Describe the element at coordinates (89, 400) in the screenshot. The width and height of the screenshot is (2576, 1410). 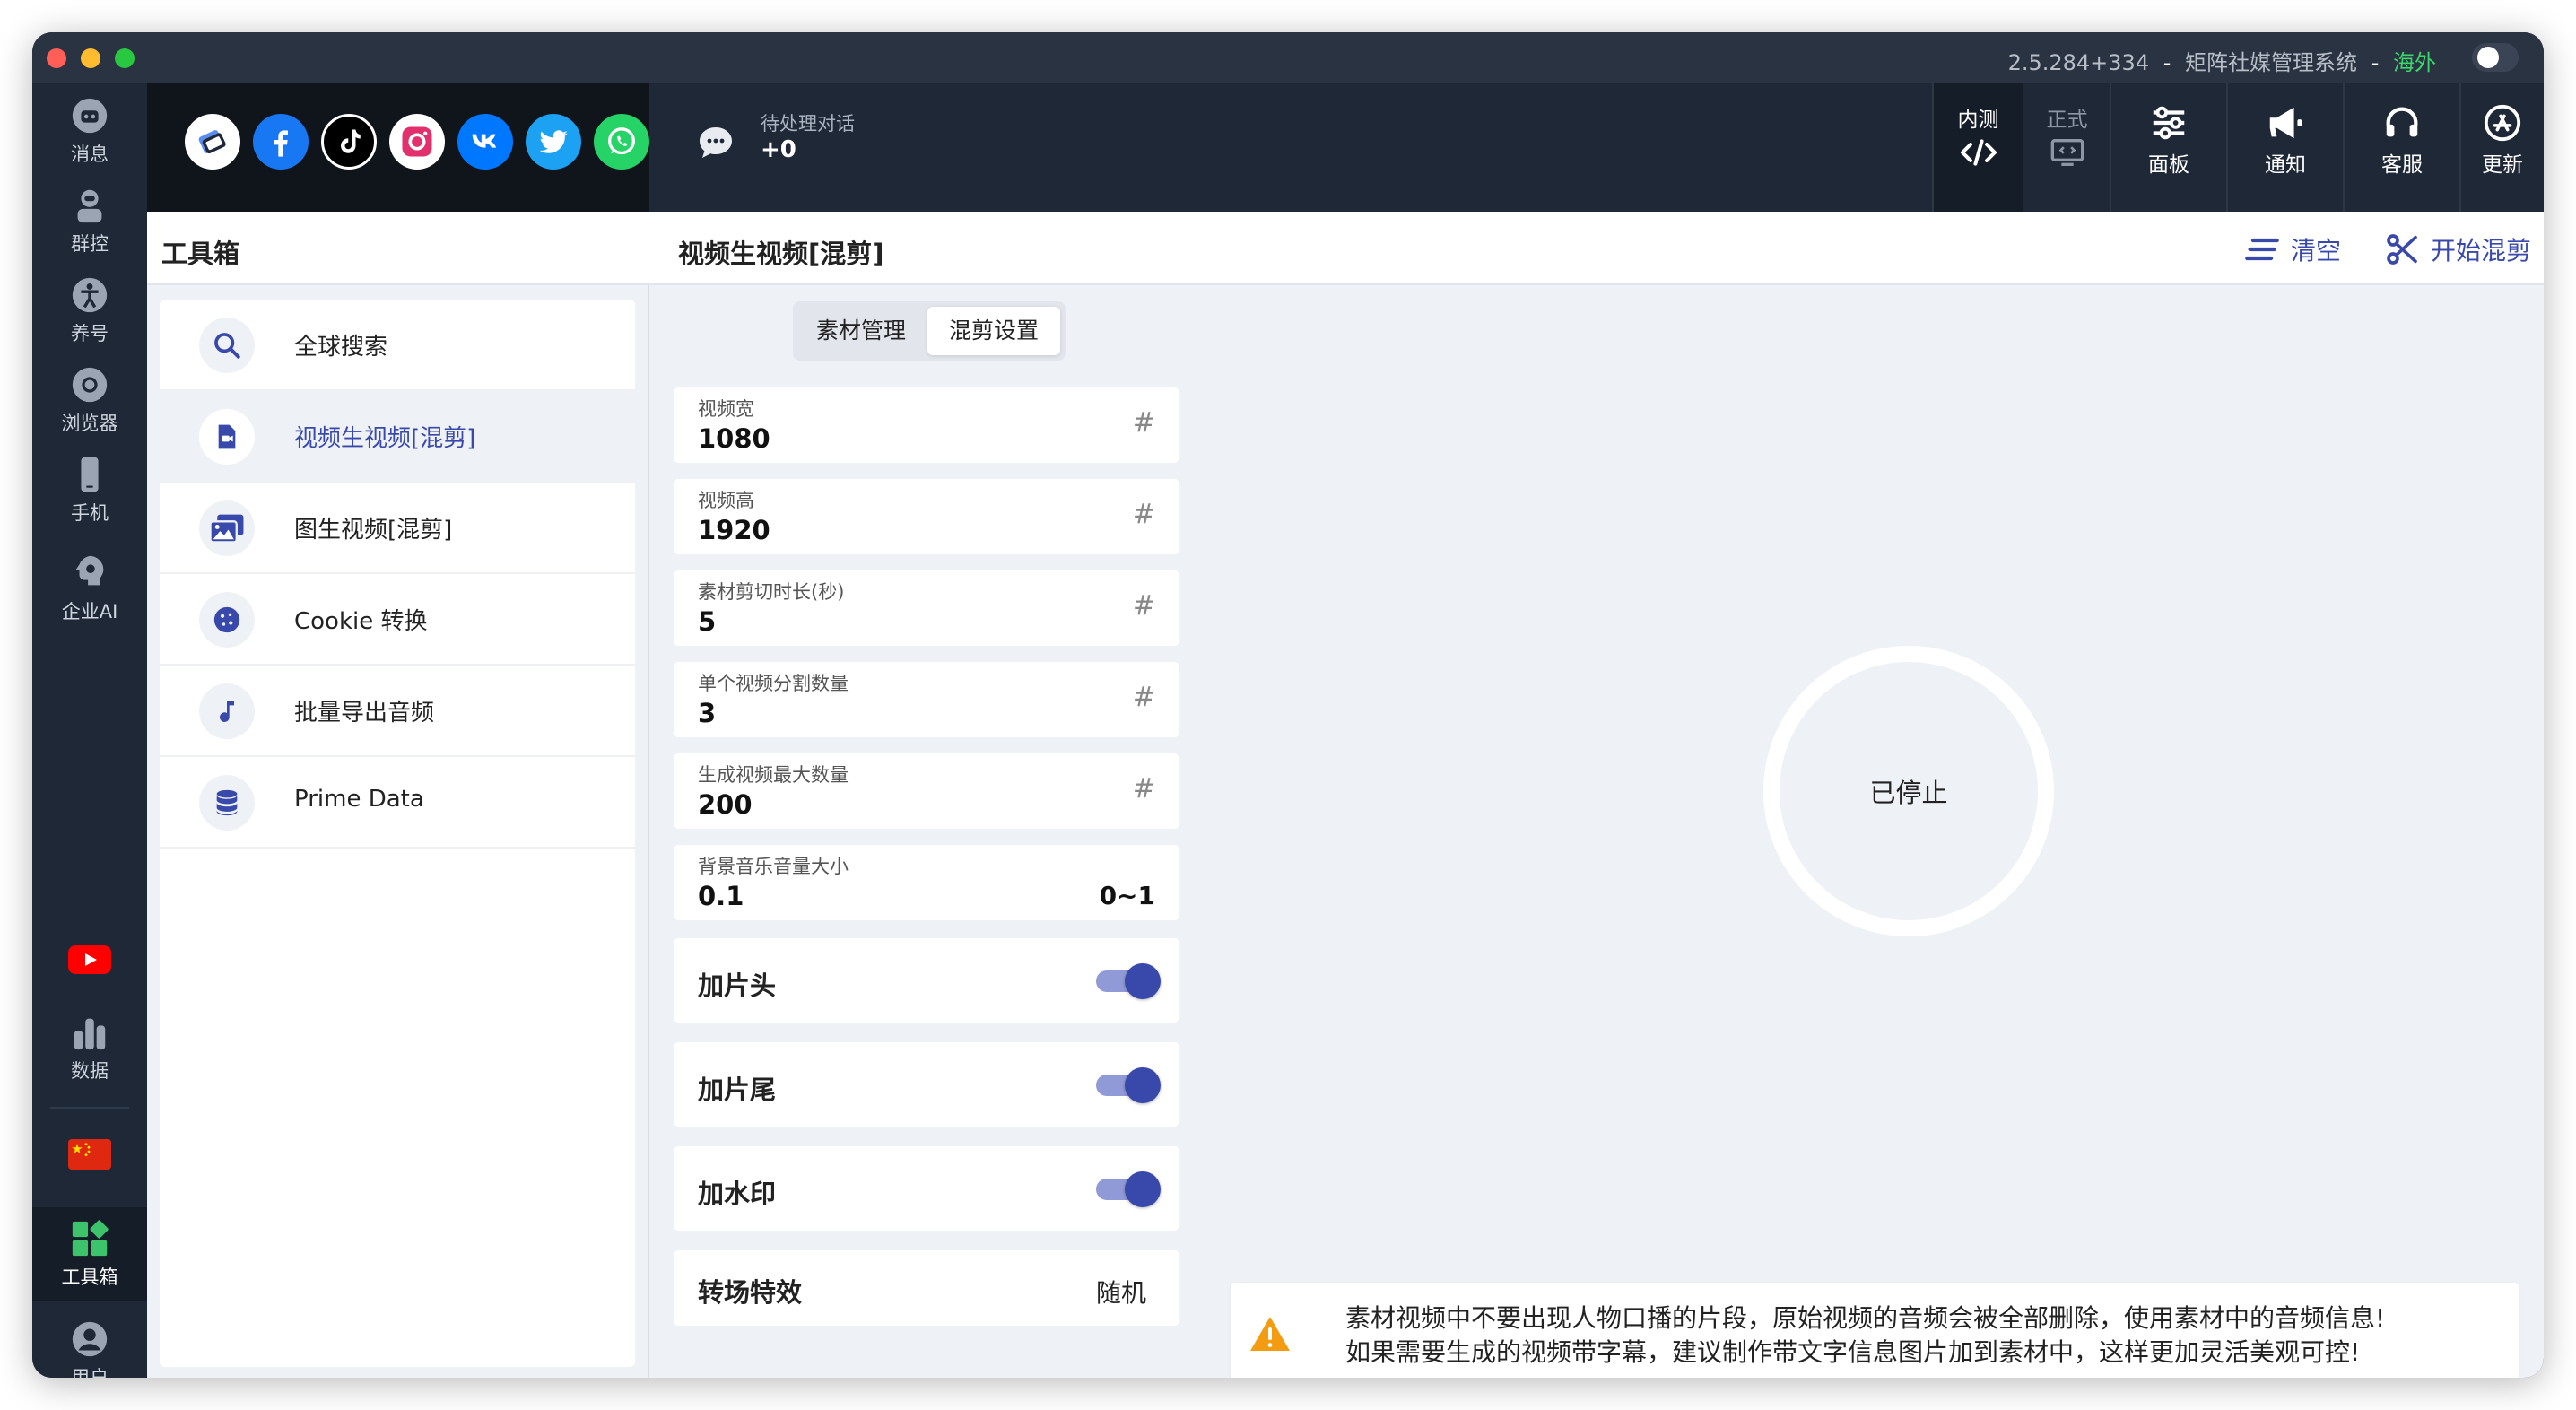
I see `rail-item-browser: 浏览器` at that location.